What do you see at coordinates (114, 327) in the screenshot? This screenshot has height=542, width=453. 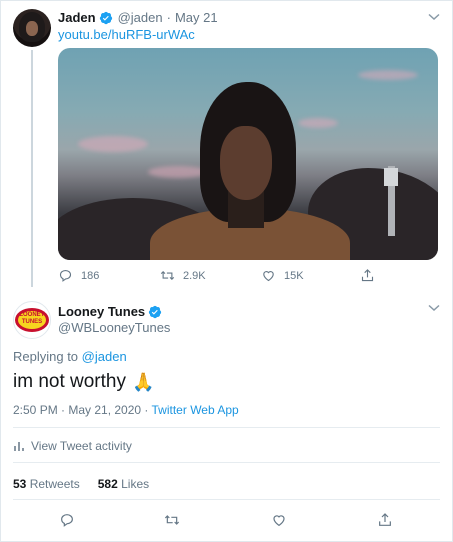 I see `author-handle: @WBLooneyTunes` at bounding box center [114, 327].